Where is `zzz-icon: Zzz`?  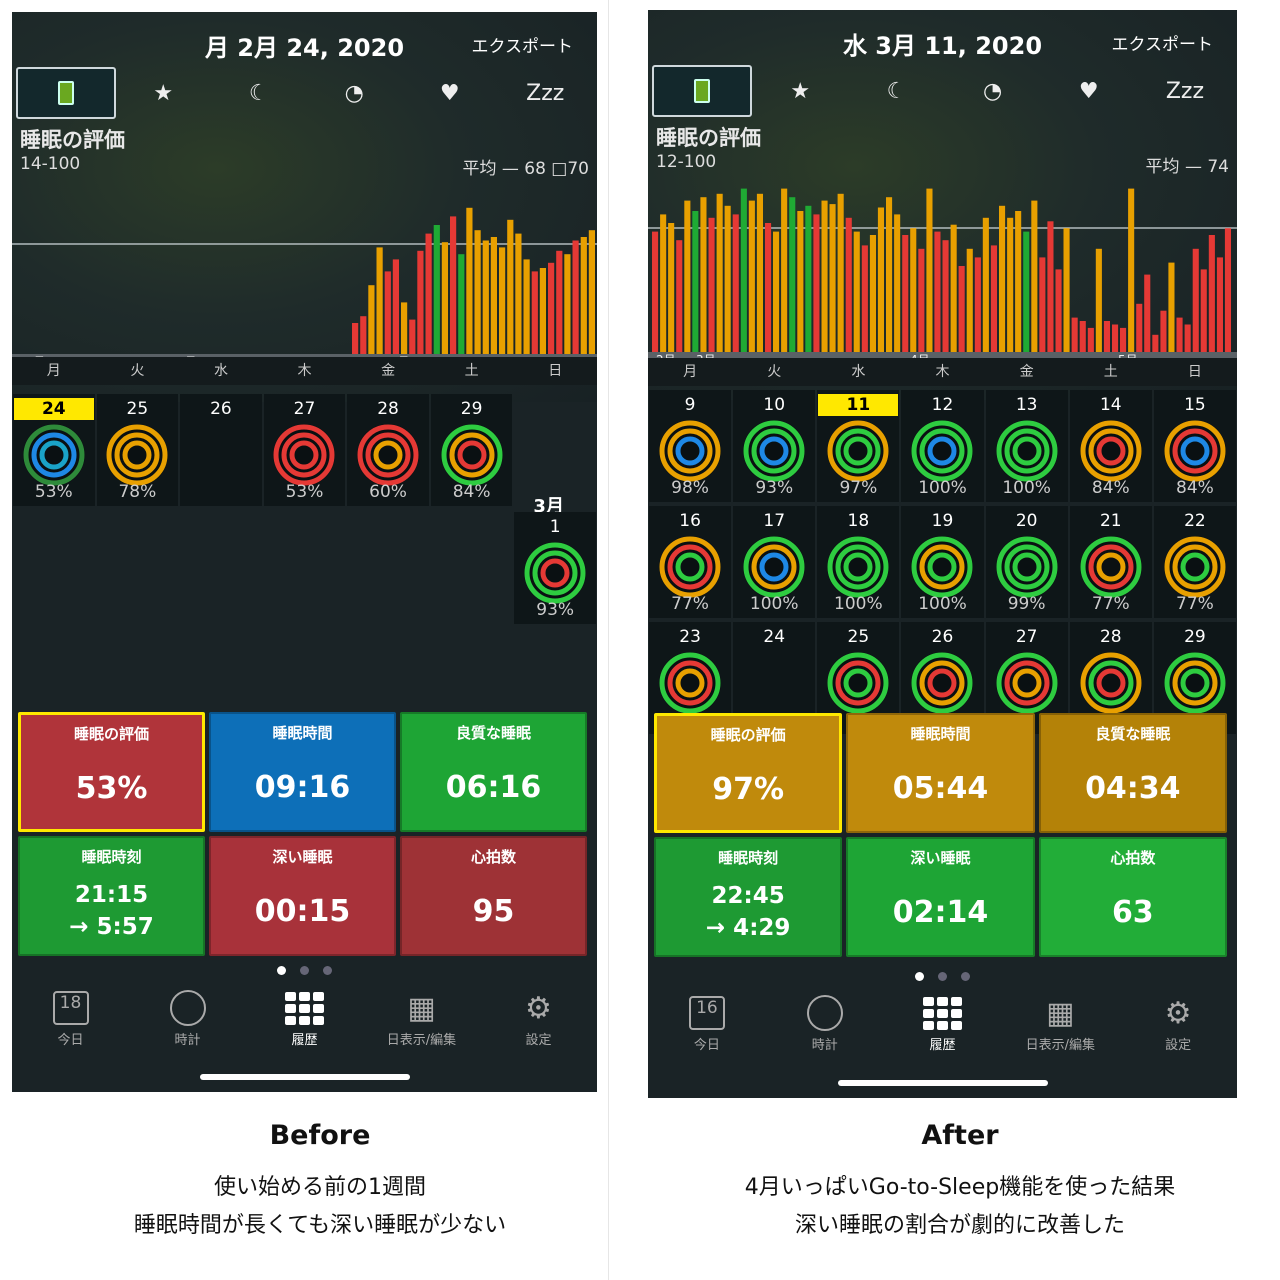 zzz-icon: Zzz is located at coordinates (545, 93).